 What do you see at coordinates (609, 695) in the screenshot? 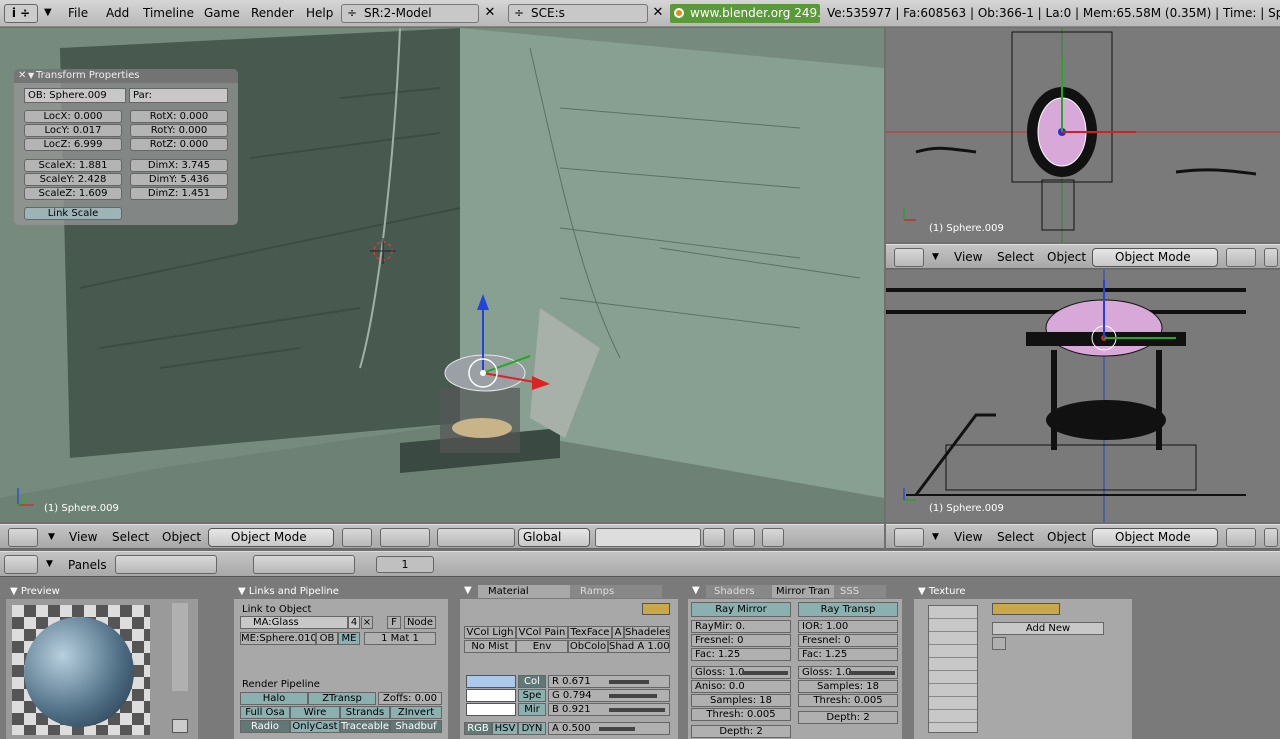
I see `green-slider: G 0.794` at bounding box center [609, 695].